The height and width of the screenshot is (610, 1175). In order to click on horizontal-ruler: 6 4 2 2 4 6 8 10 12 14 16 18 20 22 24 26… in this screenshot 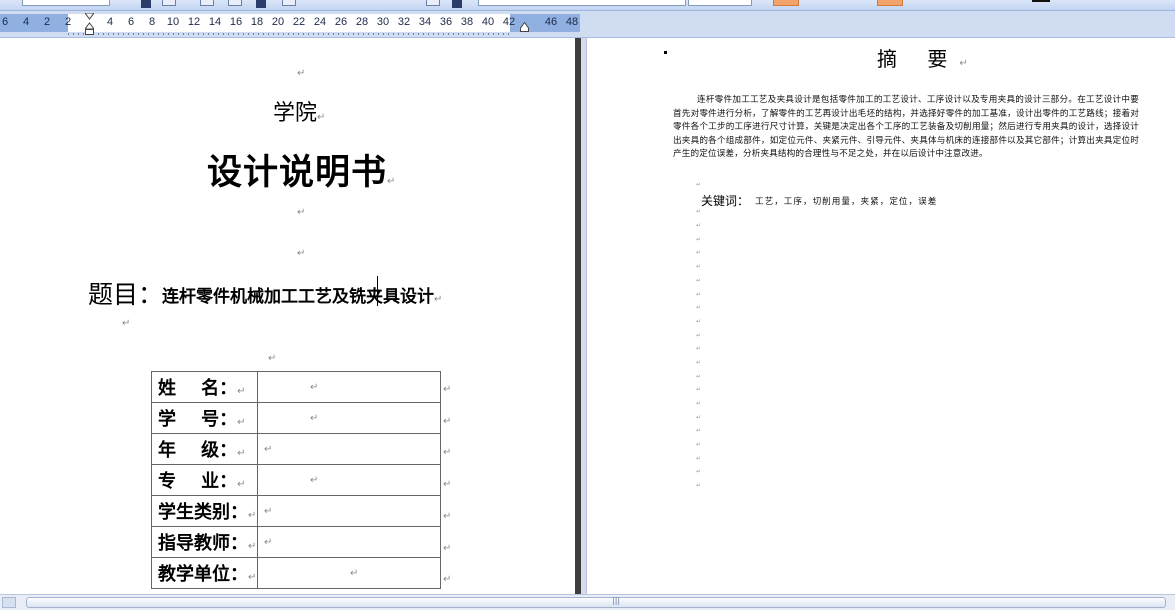, I will do `click(587, 24)`.